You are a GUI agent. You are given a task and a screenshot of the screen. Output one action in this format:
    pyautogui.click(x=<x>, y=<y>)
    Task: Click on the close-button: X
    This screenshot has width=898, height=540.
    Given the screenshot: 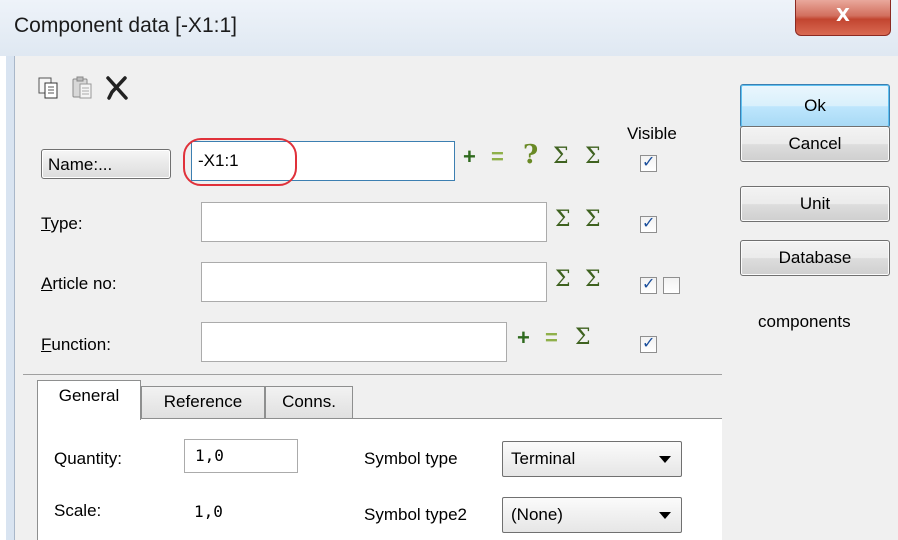 What is the action you would take?
    pyautogui.click(x=843, y=18)
    